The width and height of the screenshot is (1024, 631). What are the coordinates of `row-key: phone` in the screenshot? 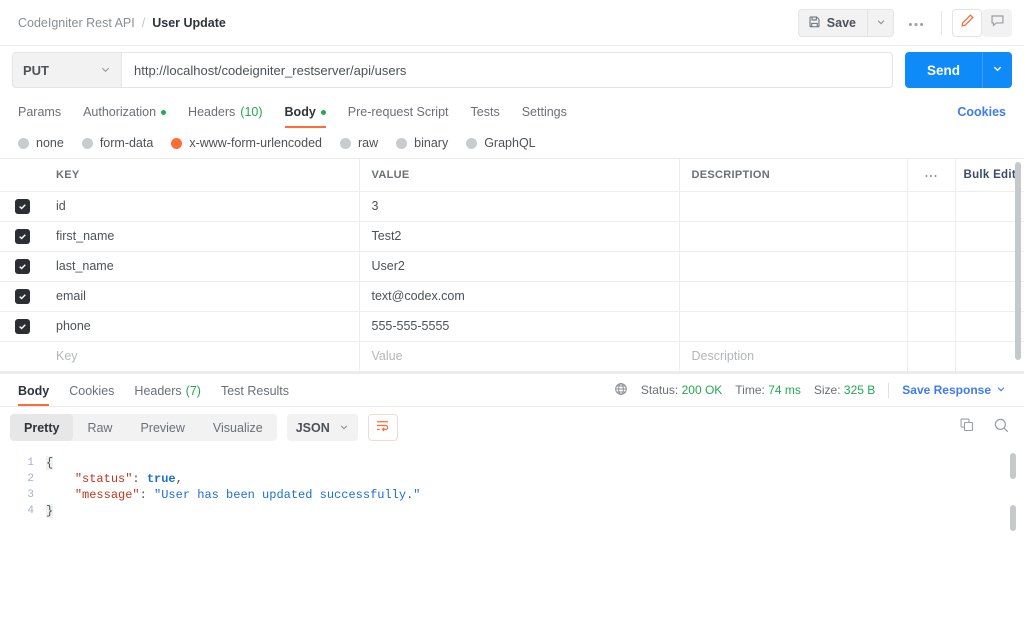 It's located at (202, 326).